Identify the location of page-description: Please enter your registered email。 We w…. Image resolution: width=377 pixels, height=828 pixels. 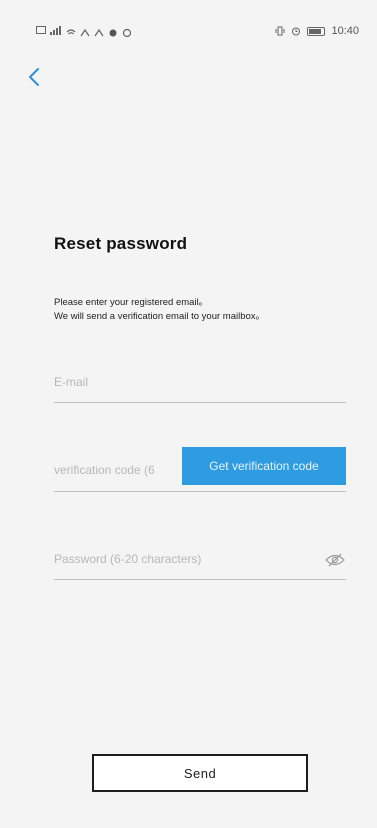
(204, 310).